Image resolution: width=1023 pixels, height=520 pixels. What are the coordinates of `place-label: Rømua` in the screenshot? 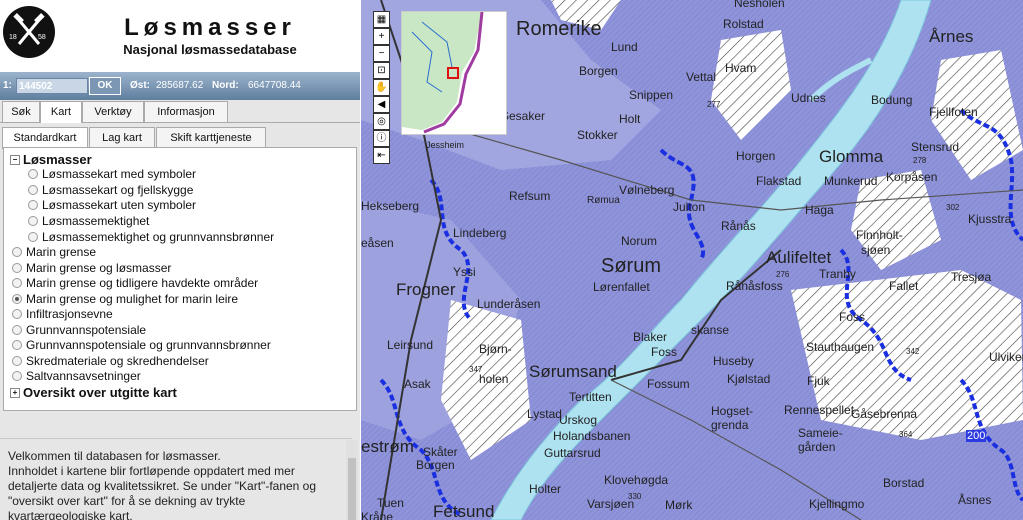 It's located at (603, 200).